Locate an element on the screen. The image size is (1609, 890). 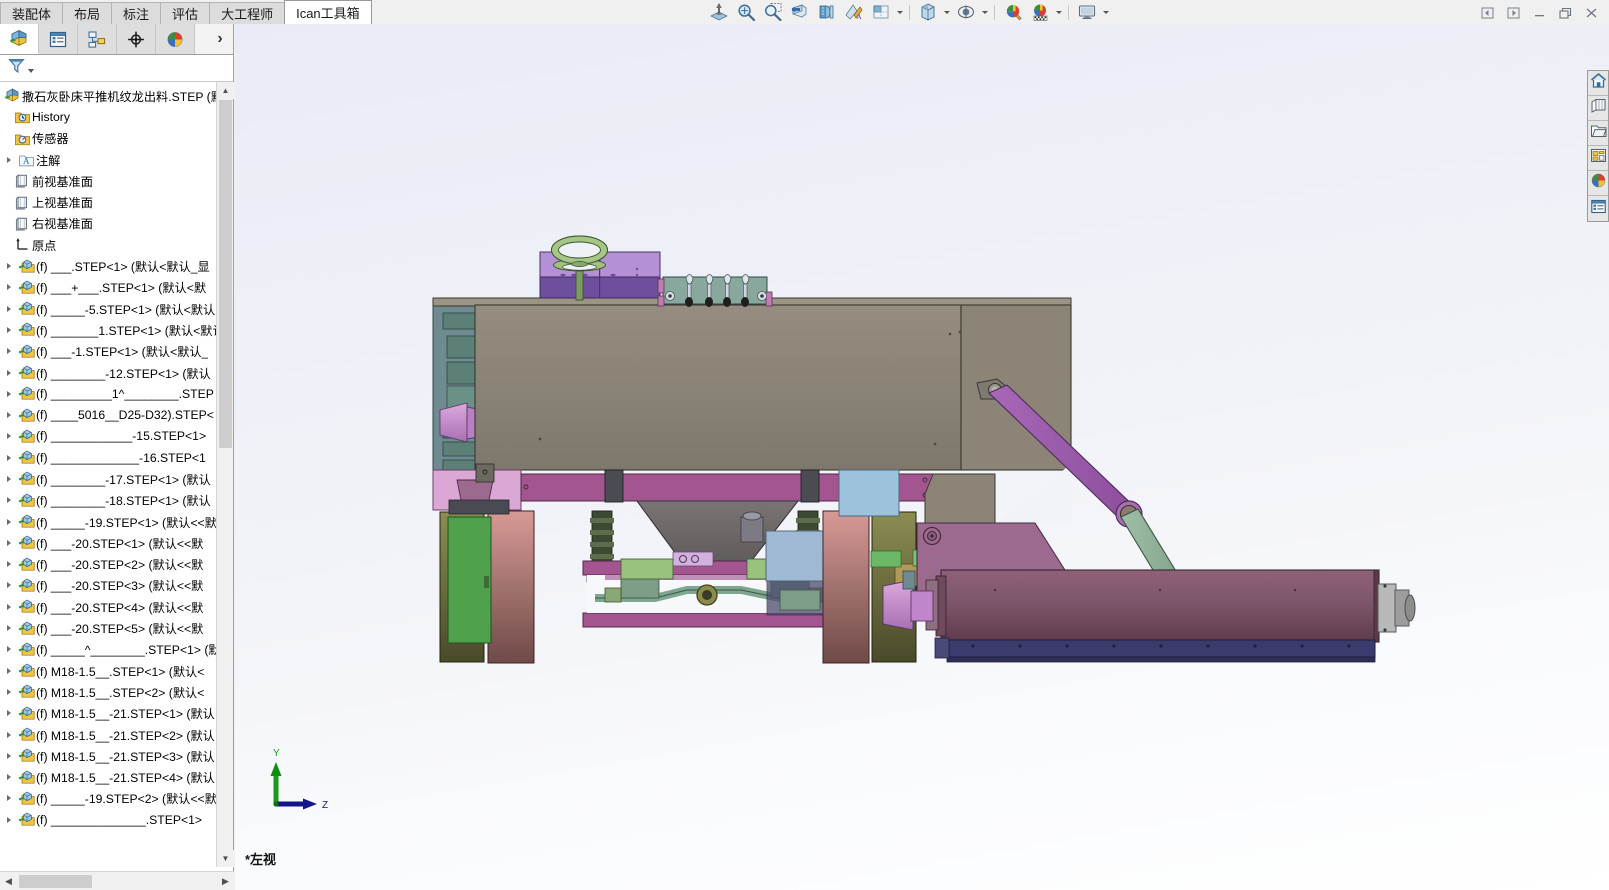
view-settings-dropdown-arrow is located at coordinates (1105, 12).